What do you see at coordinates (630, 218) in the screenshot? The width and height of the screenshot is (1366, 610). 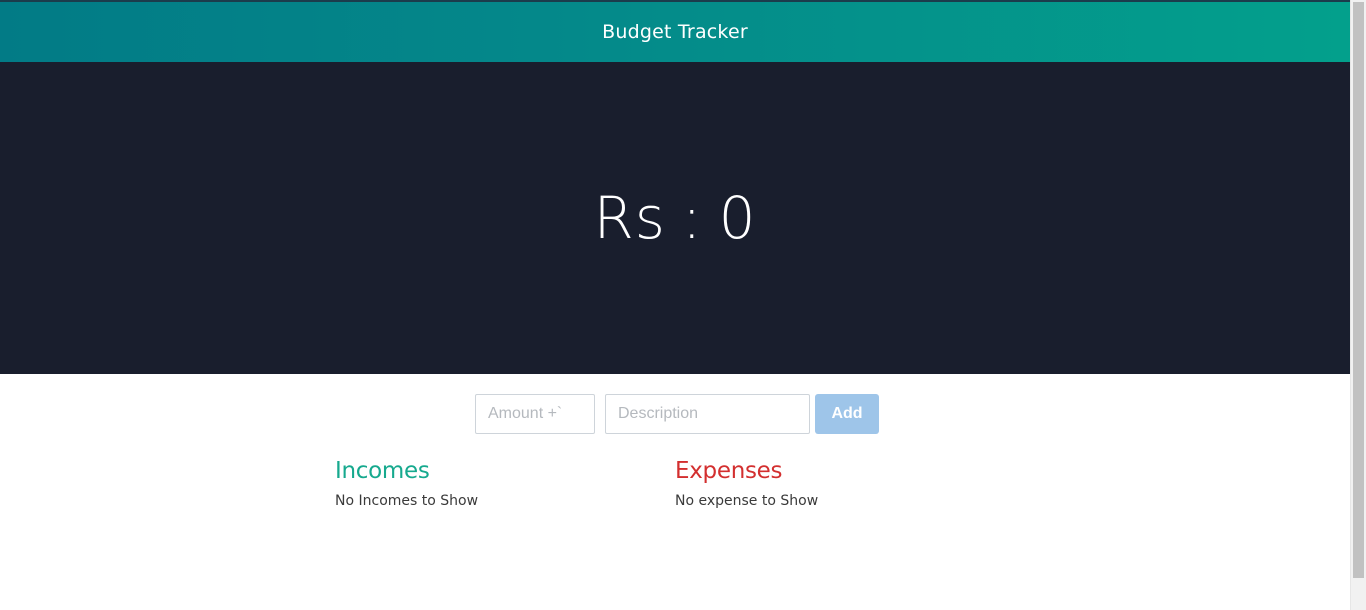 I see `balance-currency: Rs` at bounding box center [630, 218].